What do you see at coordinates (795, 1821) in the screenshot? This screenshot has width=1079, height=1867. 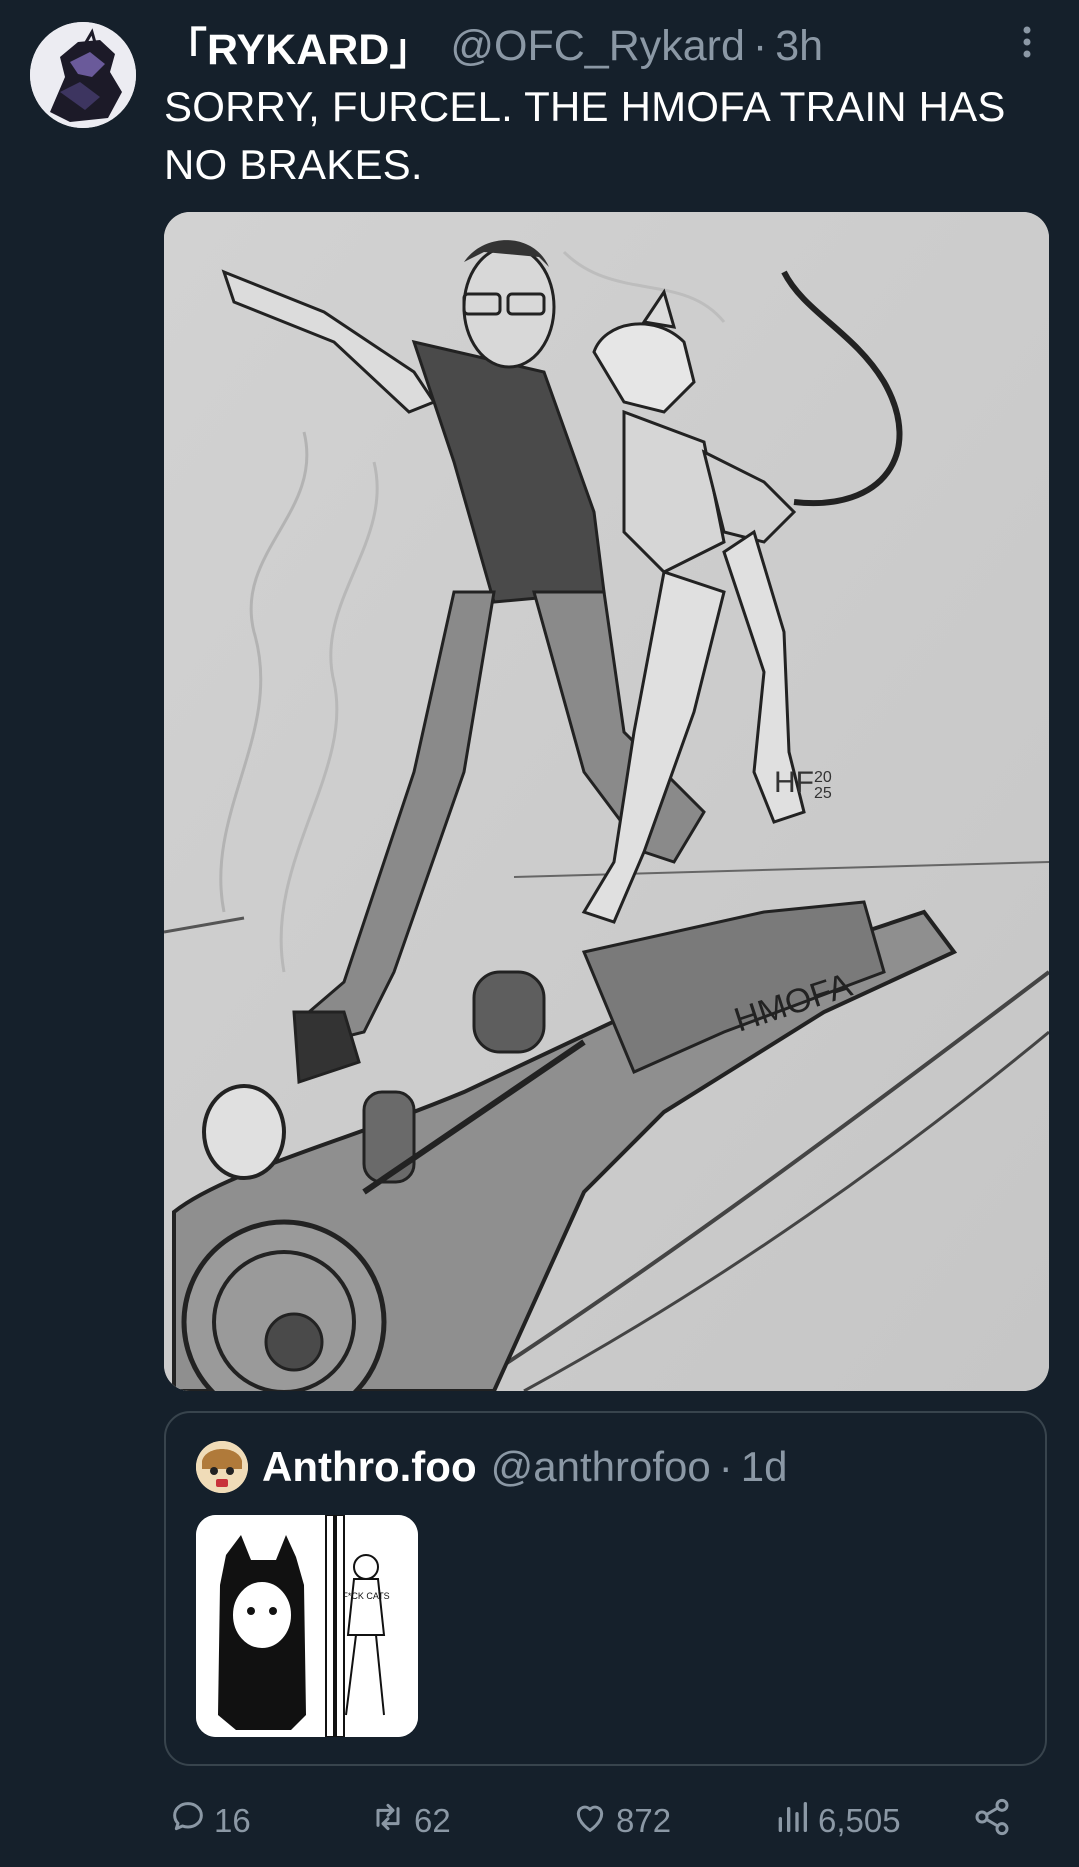 I see `views-icon` at bounding box center [795, 1821].